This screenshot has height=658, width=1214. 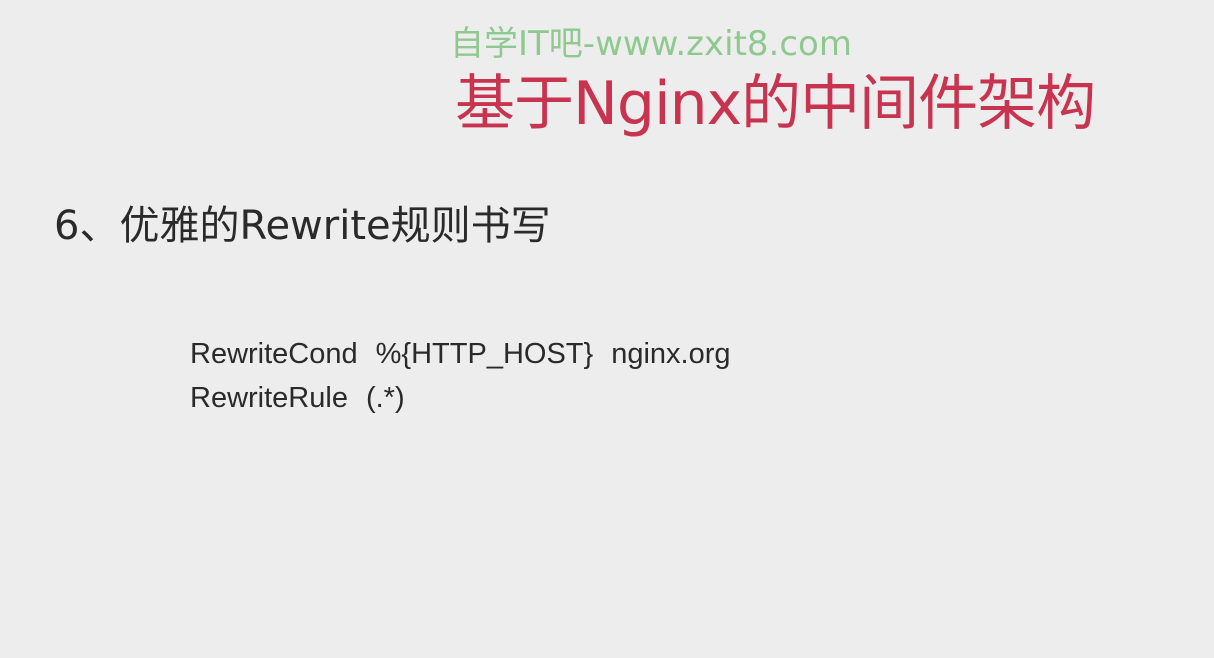 What do you see at coordinates (671, 354) in the screenshot?
I see `code-argument: nginx.org` at bounding box center [671, 354].